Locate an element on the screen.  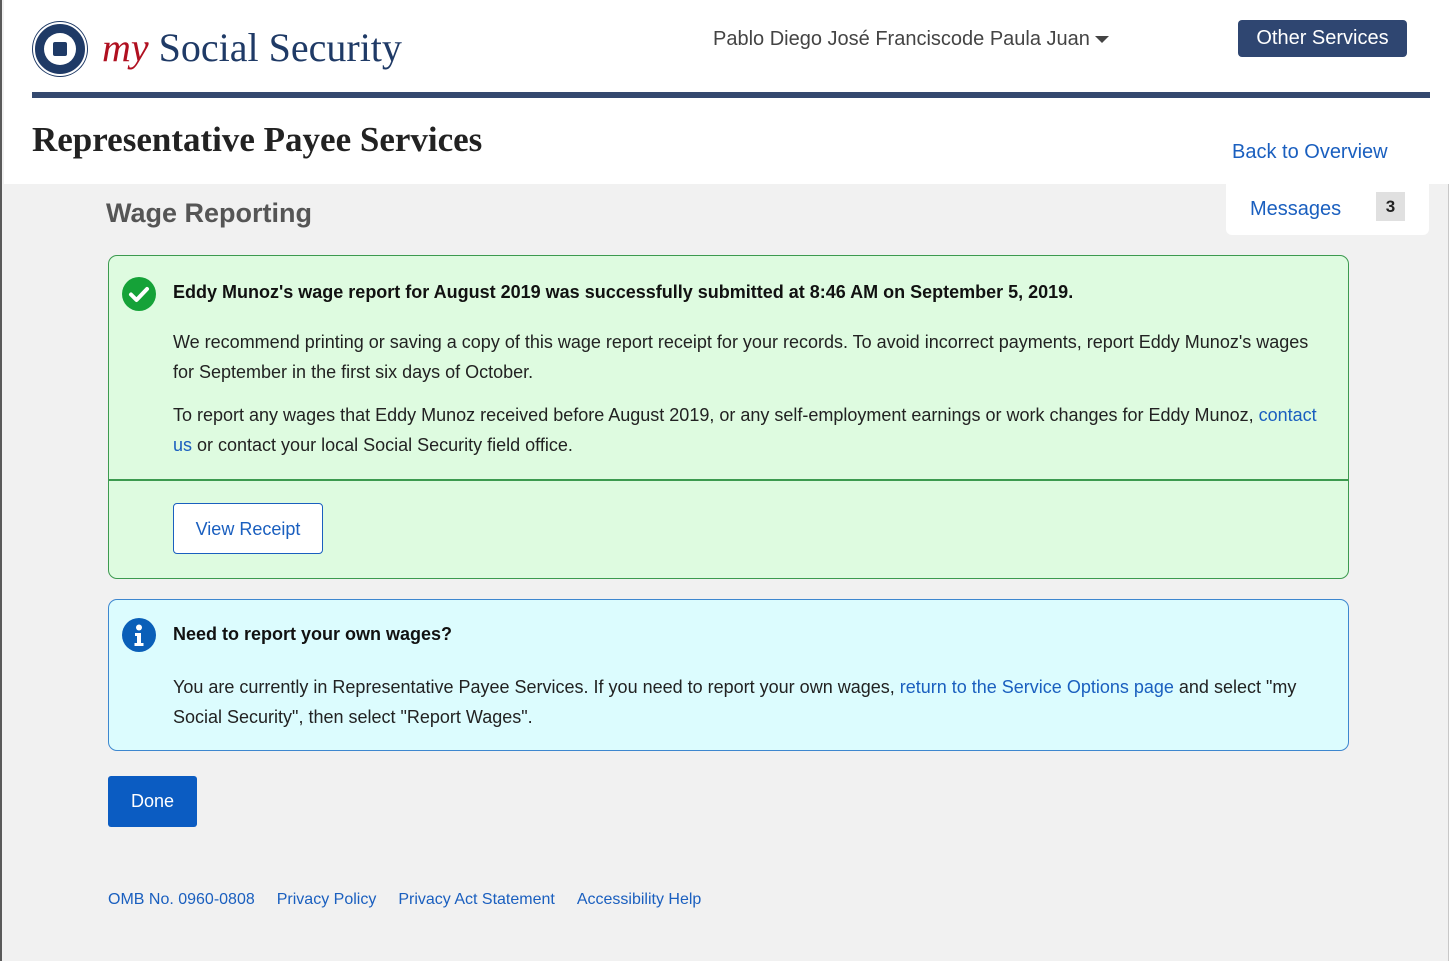
back-to-overview-link: Back to Overview is located at coordinates (1310, 152).